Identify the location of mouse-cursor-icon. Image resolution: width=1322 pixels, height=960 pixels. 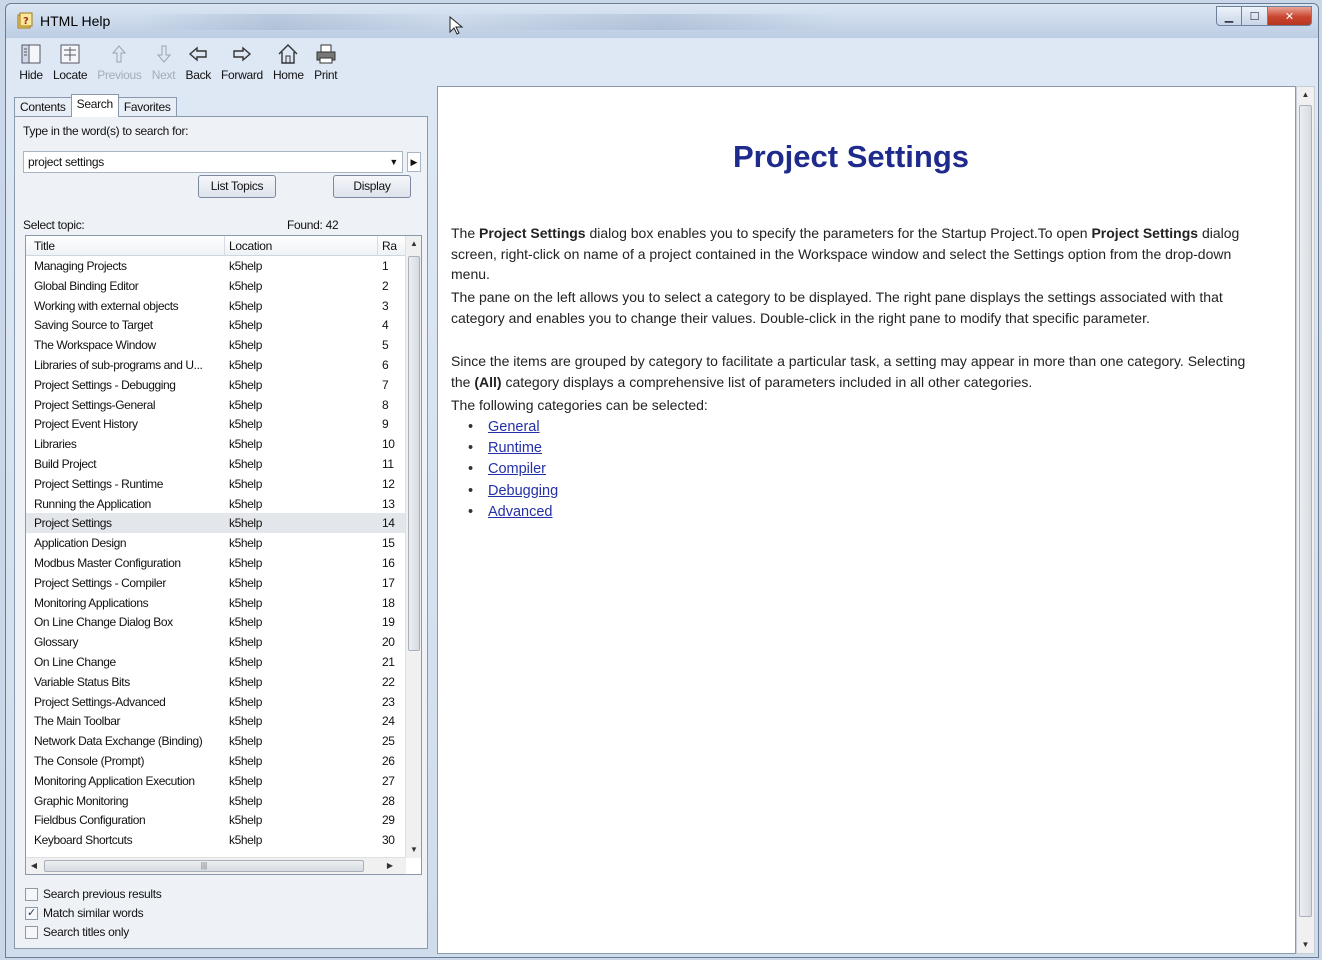
(456, 25).